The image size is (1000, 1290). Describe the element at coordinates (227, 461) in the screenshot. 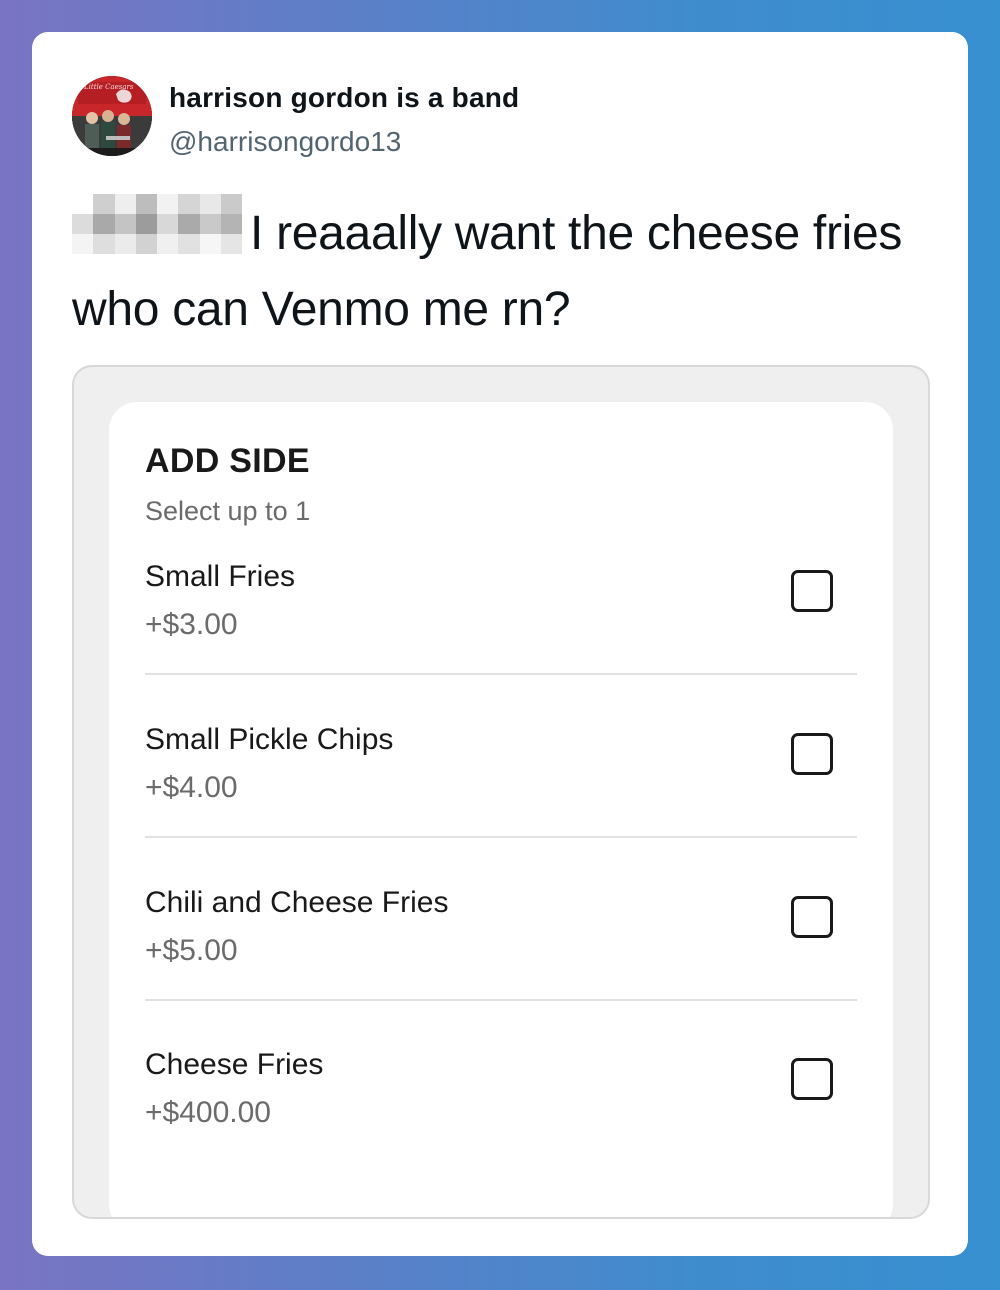

I see `sheet-title: ADD SIDE` at that location.